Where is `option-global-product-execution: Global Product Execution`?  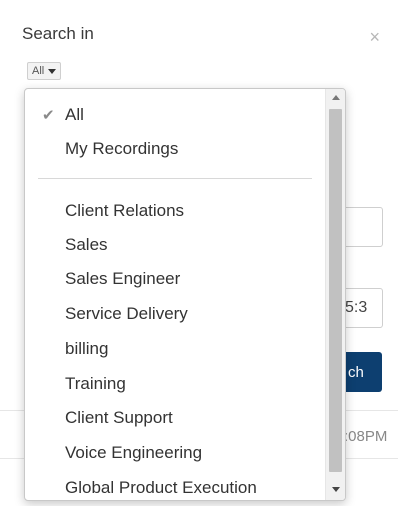
option-global-product-execution: Global Product Execution is located at coordinates (161, 488).